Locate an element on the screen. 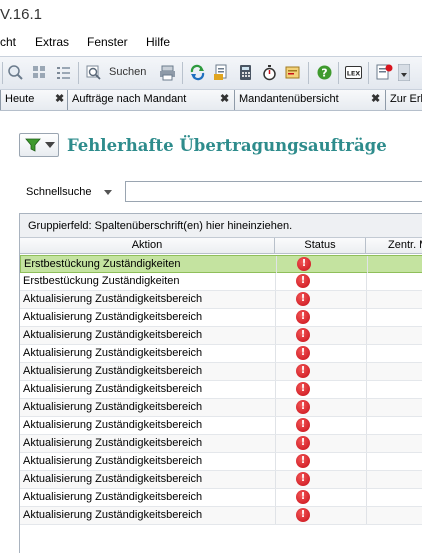  grid-icon is located at coordinates (39, 72).